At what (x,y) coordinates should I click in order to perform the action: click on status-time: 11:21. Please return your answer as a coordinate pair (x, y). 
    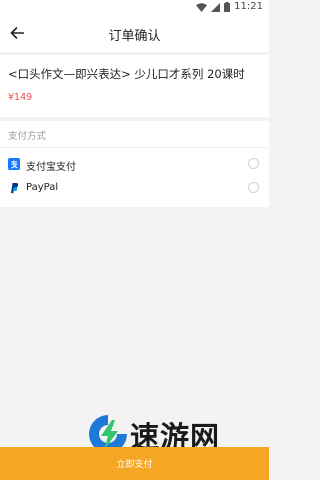
    Looking at the image, I should click on (248, 6).